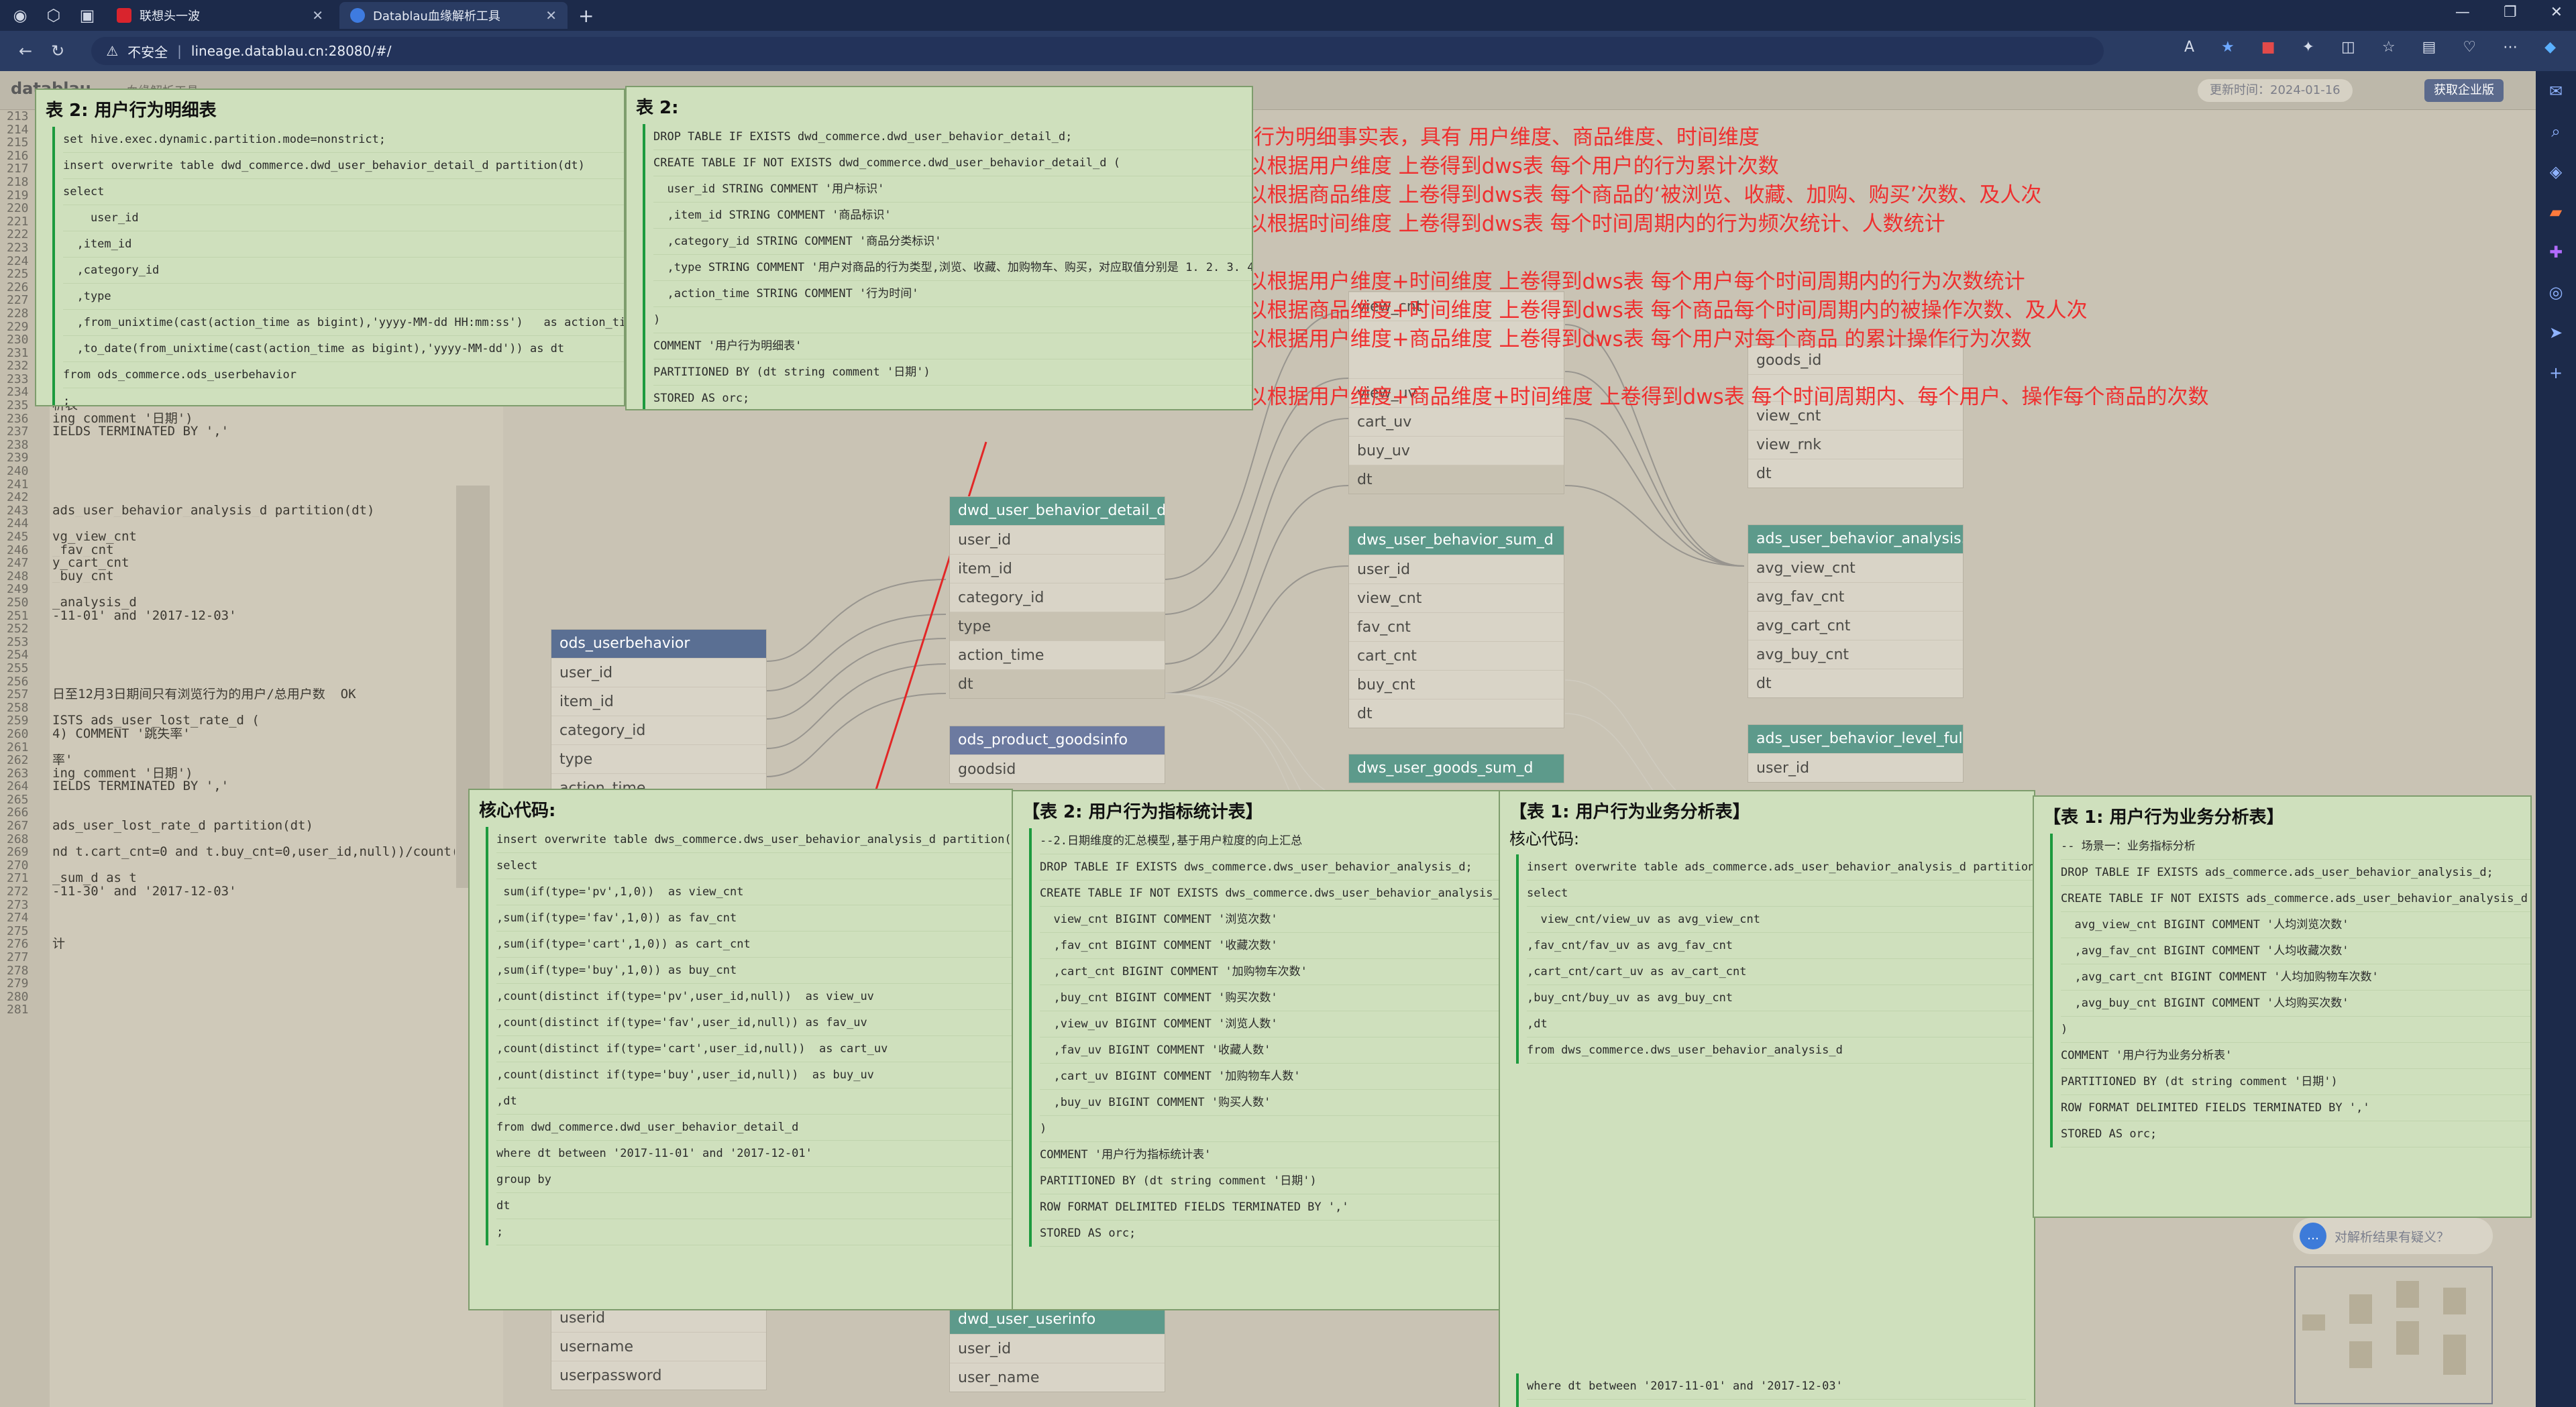  I want to click on node-dwd-user-userinfo: dwd_user_userinfo user_id user_name, so click(1057, 1348).